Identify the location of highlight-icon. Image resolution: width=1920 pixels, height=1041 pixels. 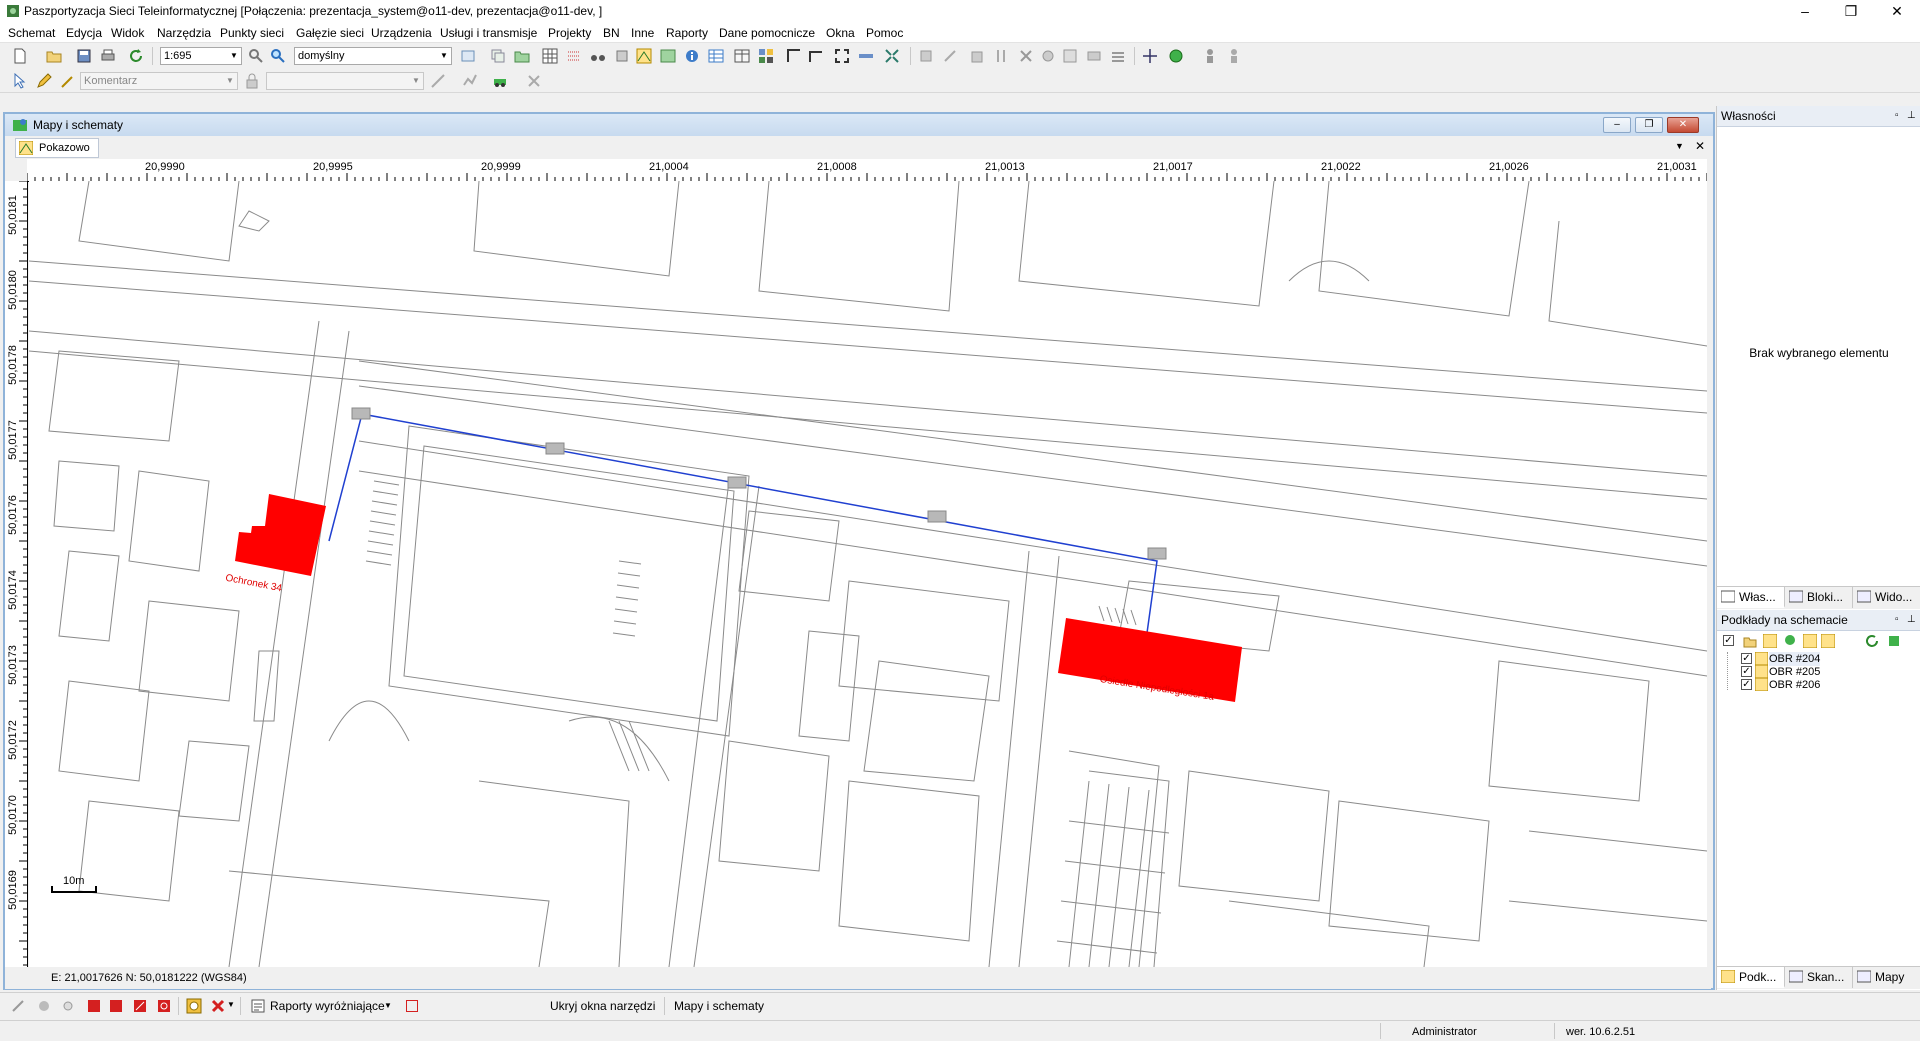
(194, 1006).